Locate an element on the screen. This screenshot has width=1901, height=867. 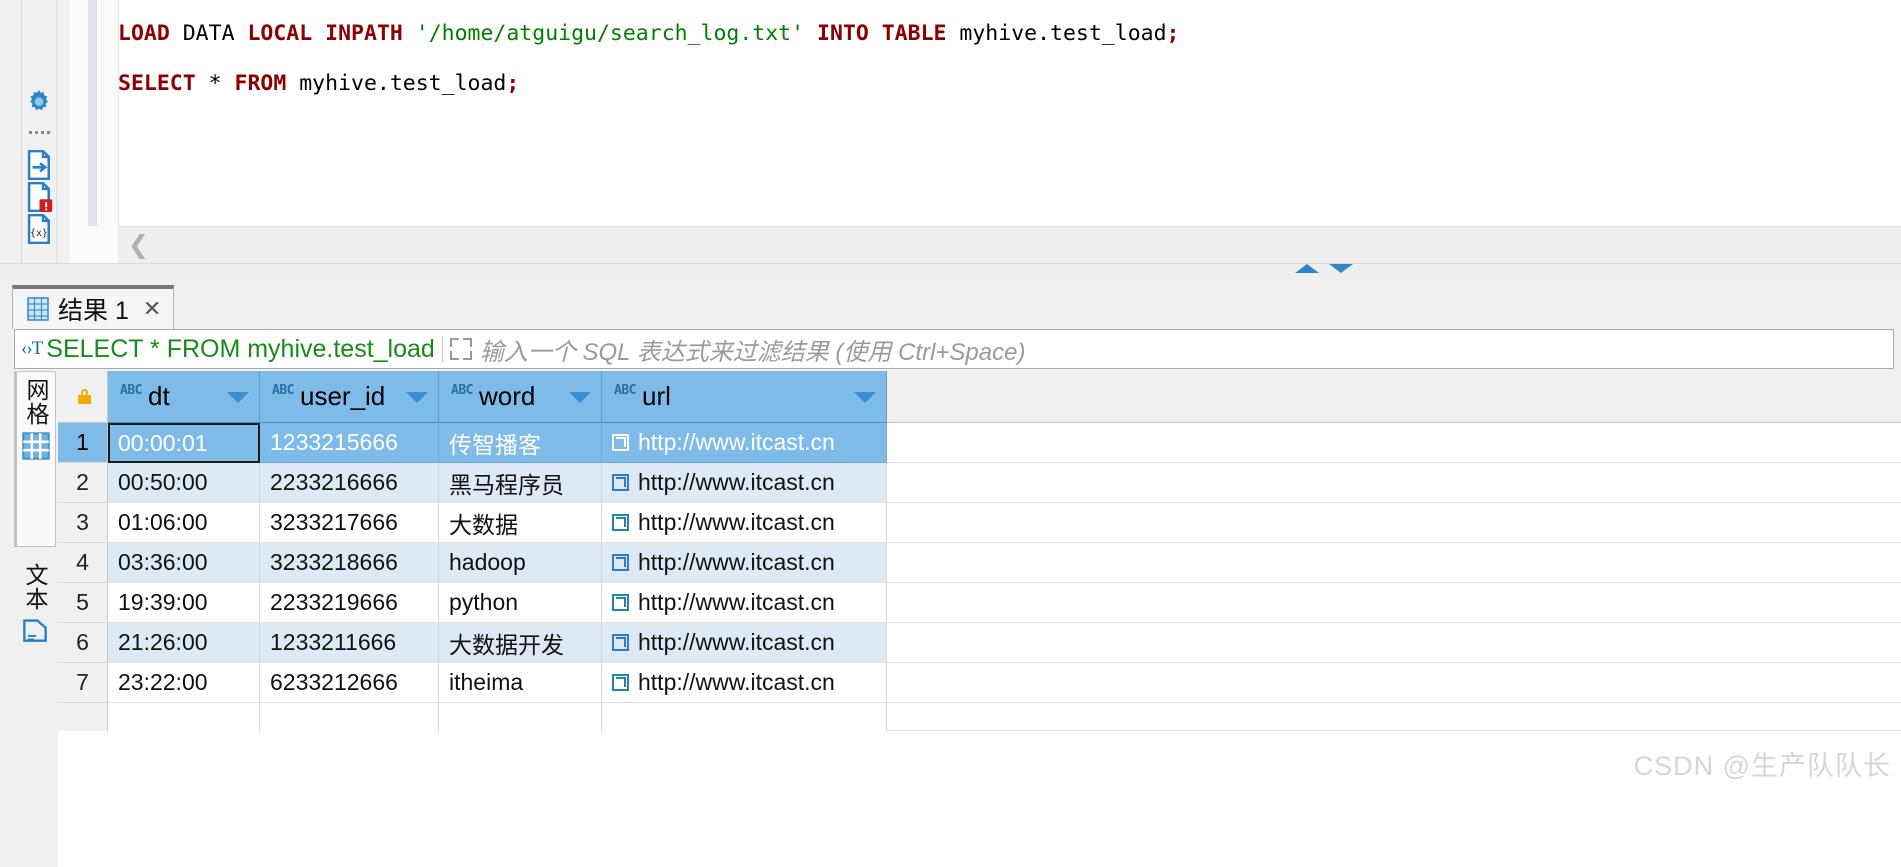
cell-user-id: 3233217666 is located at coordinates (349, 523).